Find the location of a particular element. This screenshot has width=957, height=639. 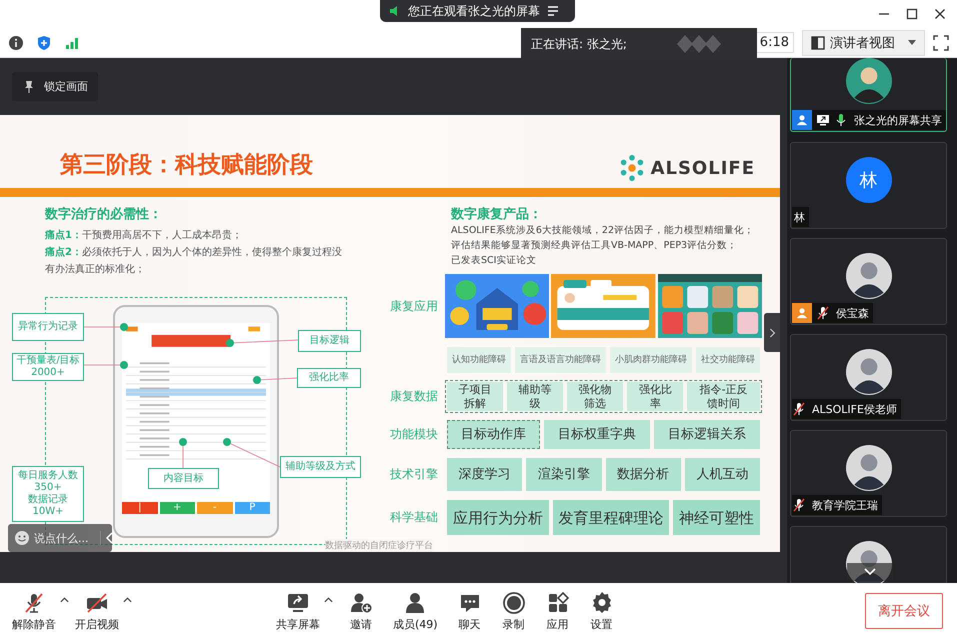

speaking-text: 正在讲话: 张之光; is located at coordinates (579, 44).